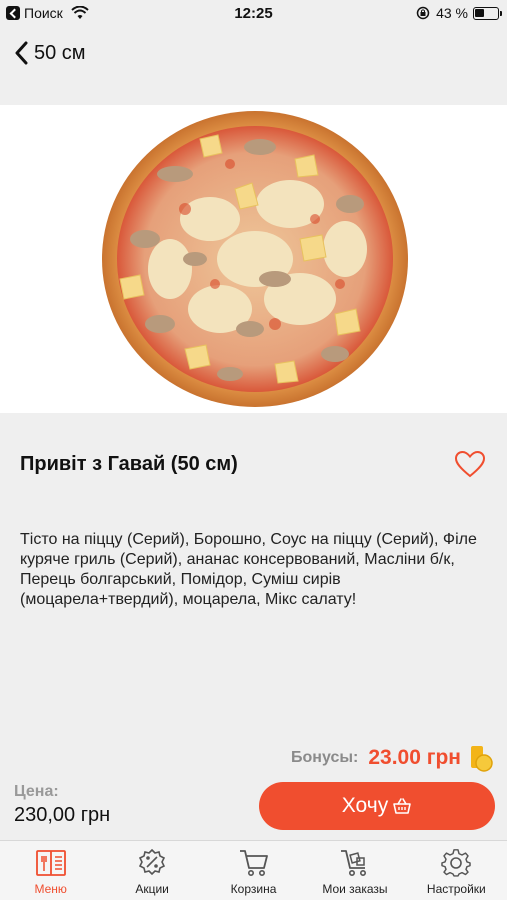 Image resolution: width=507 pixels, height=900 pixels. What do you see at coordinates (402, 806) in the screenshot?
I see `basket-icon` at bounding box center [402, 806].